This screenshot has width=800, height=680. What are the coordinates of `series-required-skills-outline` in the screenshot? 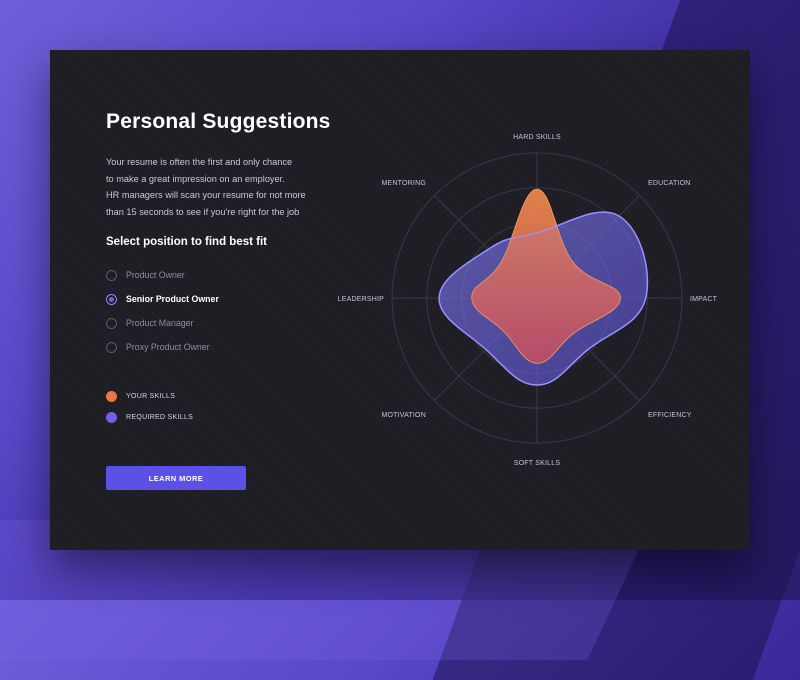 It's located at (543, 298).